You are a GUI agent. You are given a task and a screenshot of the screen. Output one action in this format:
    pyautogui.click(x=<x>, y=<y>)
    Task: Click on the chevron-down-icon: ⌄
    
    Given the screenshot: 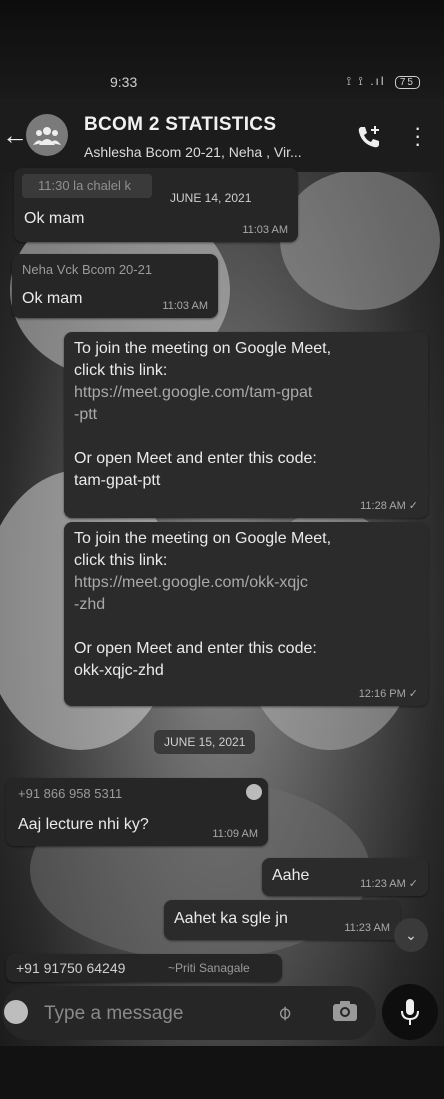 What is the action you would take?
    pyautogui.click(x=411, y=935)
    